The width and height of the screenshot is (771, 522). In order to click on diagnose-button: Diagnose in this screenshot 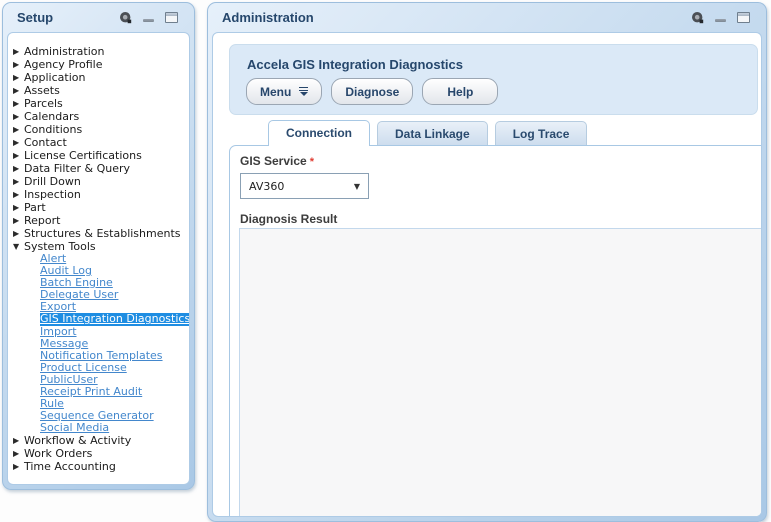, I will do `click(372, 91)`.